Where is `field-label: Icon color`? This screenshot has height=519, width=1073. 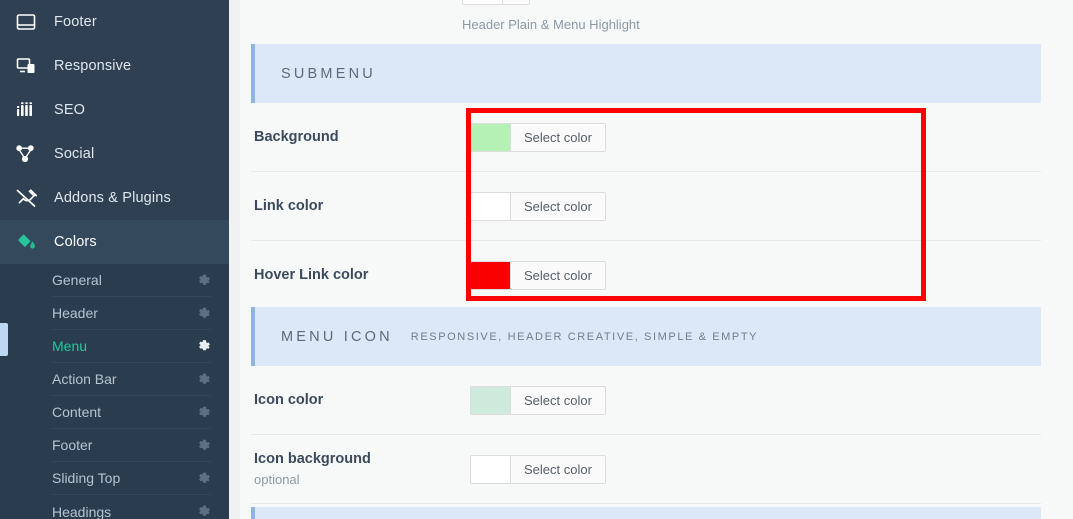
field-label: Icon color is located at coordinates (289, 400).